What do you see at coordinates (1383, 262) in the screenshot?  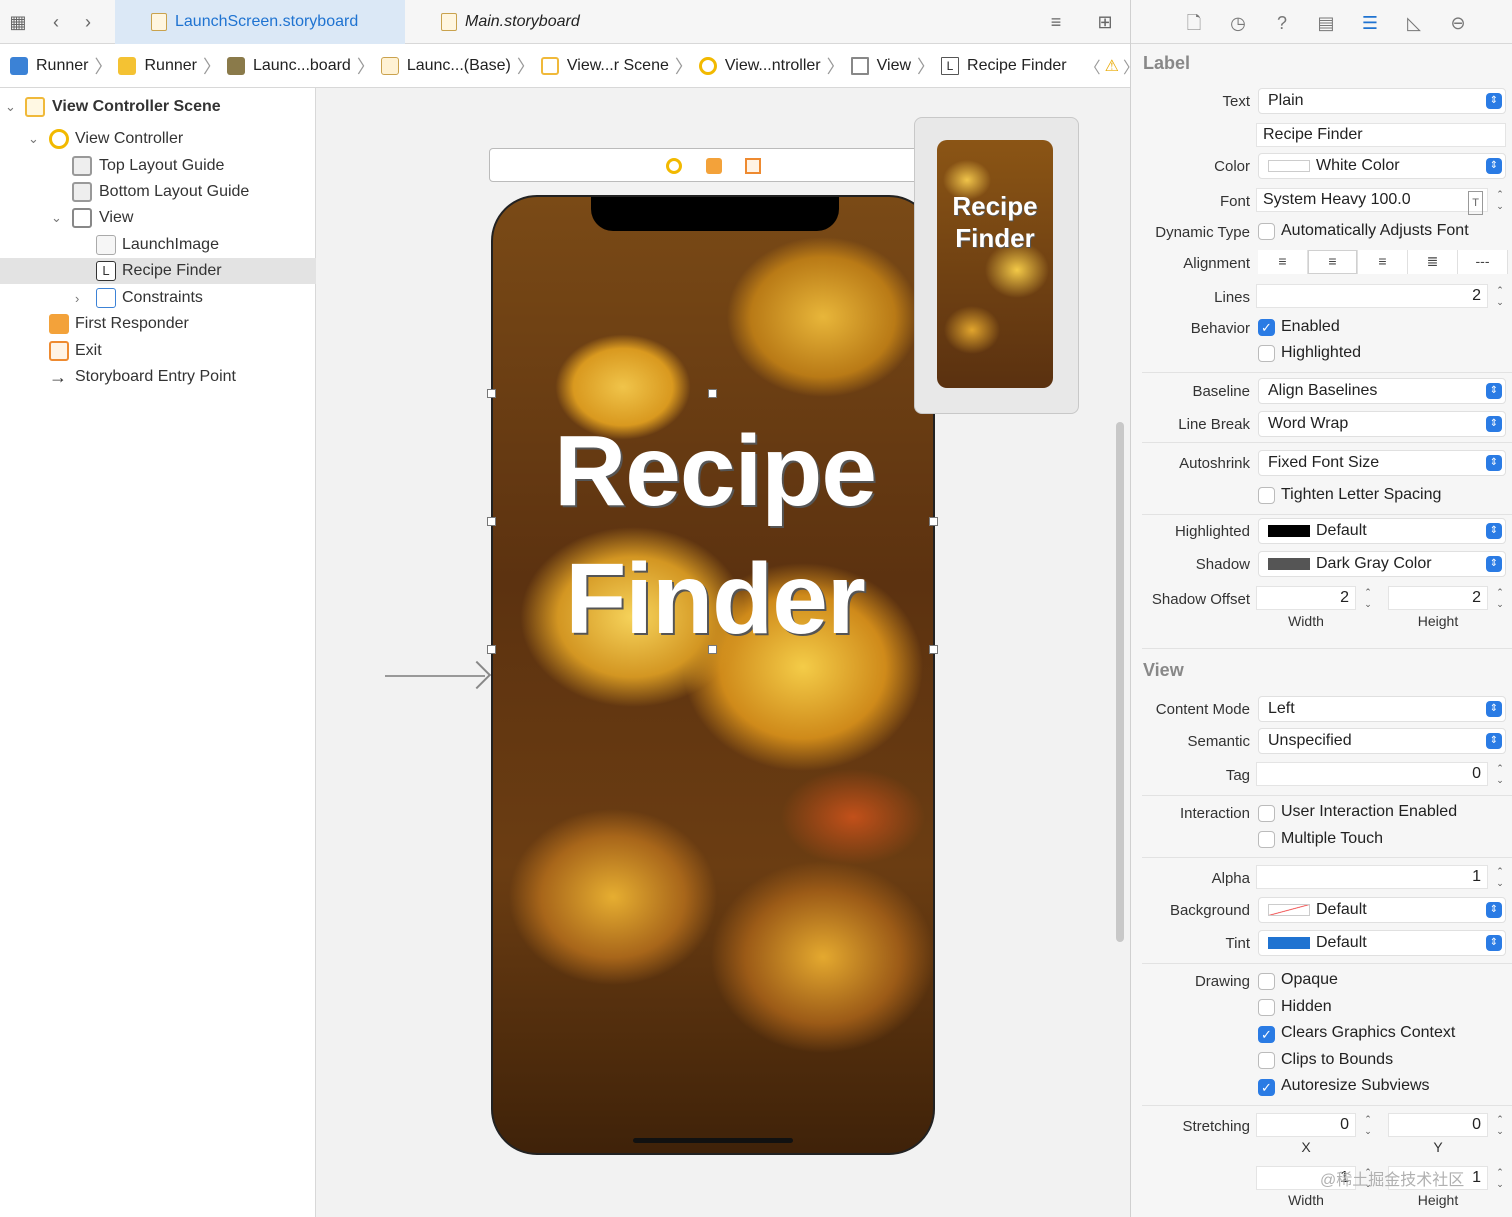 I see `align-right-icon: ≡` at bounding box center [1383, 262].